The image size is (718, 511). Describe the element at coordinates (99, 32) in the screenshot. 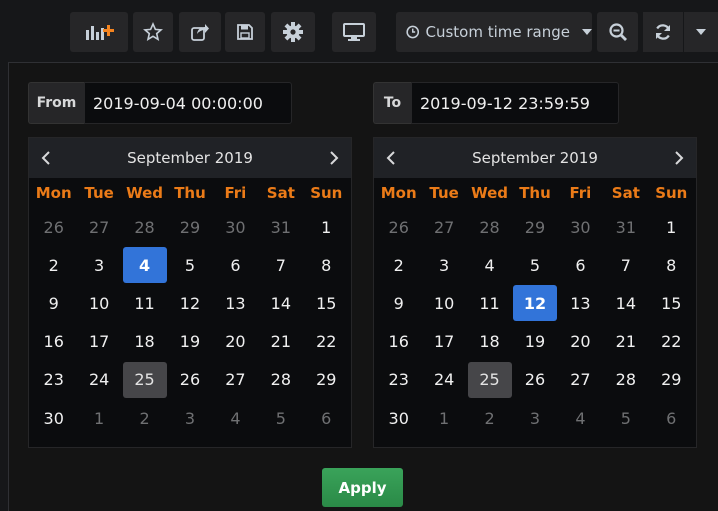

I see `add-panel-button` at that location.